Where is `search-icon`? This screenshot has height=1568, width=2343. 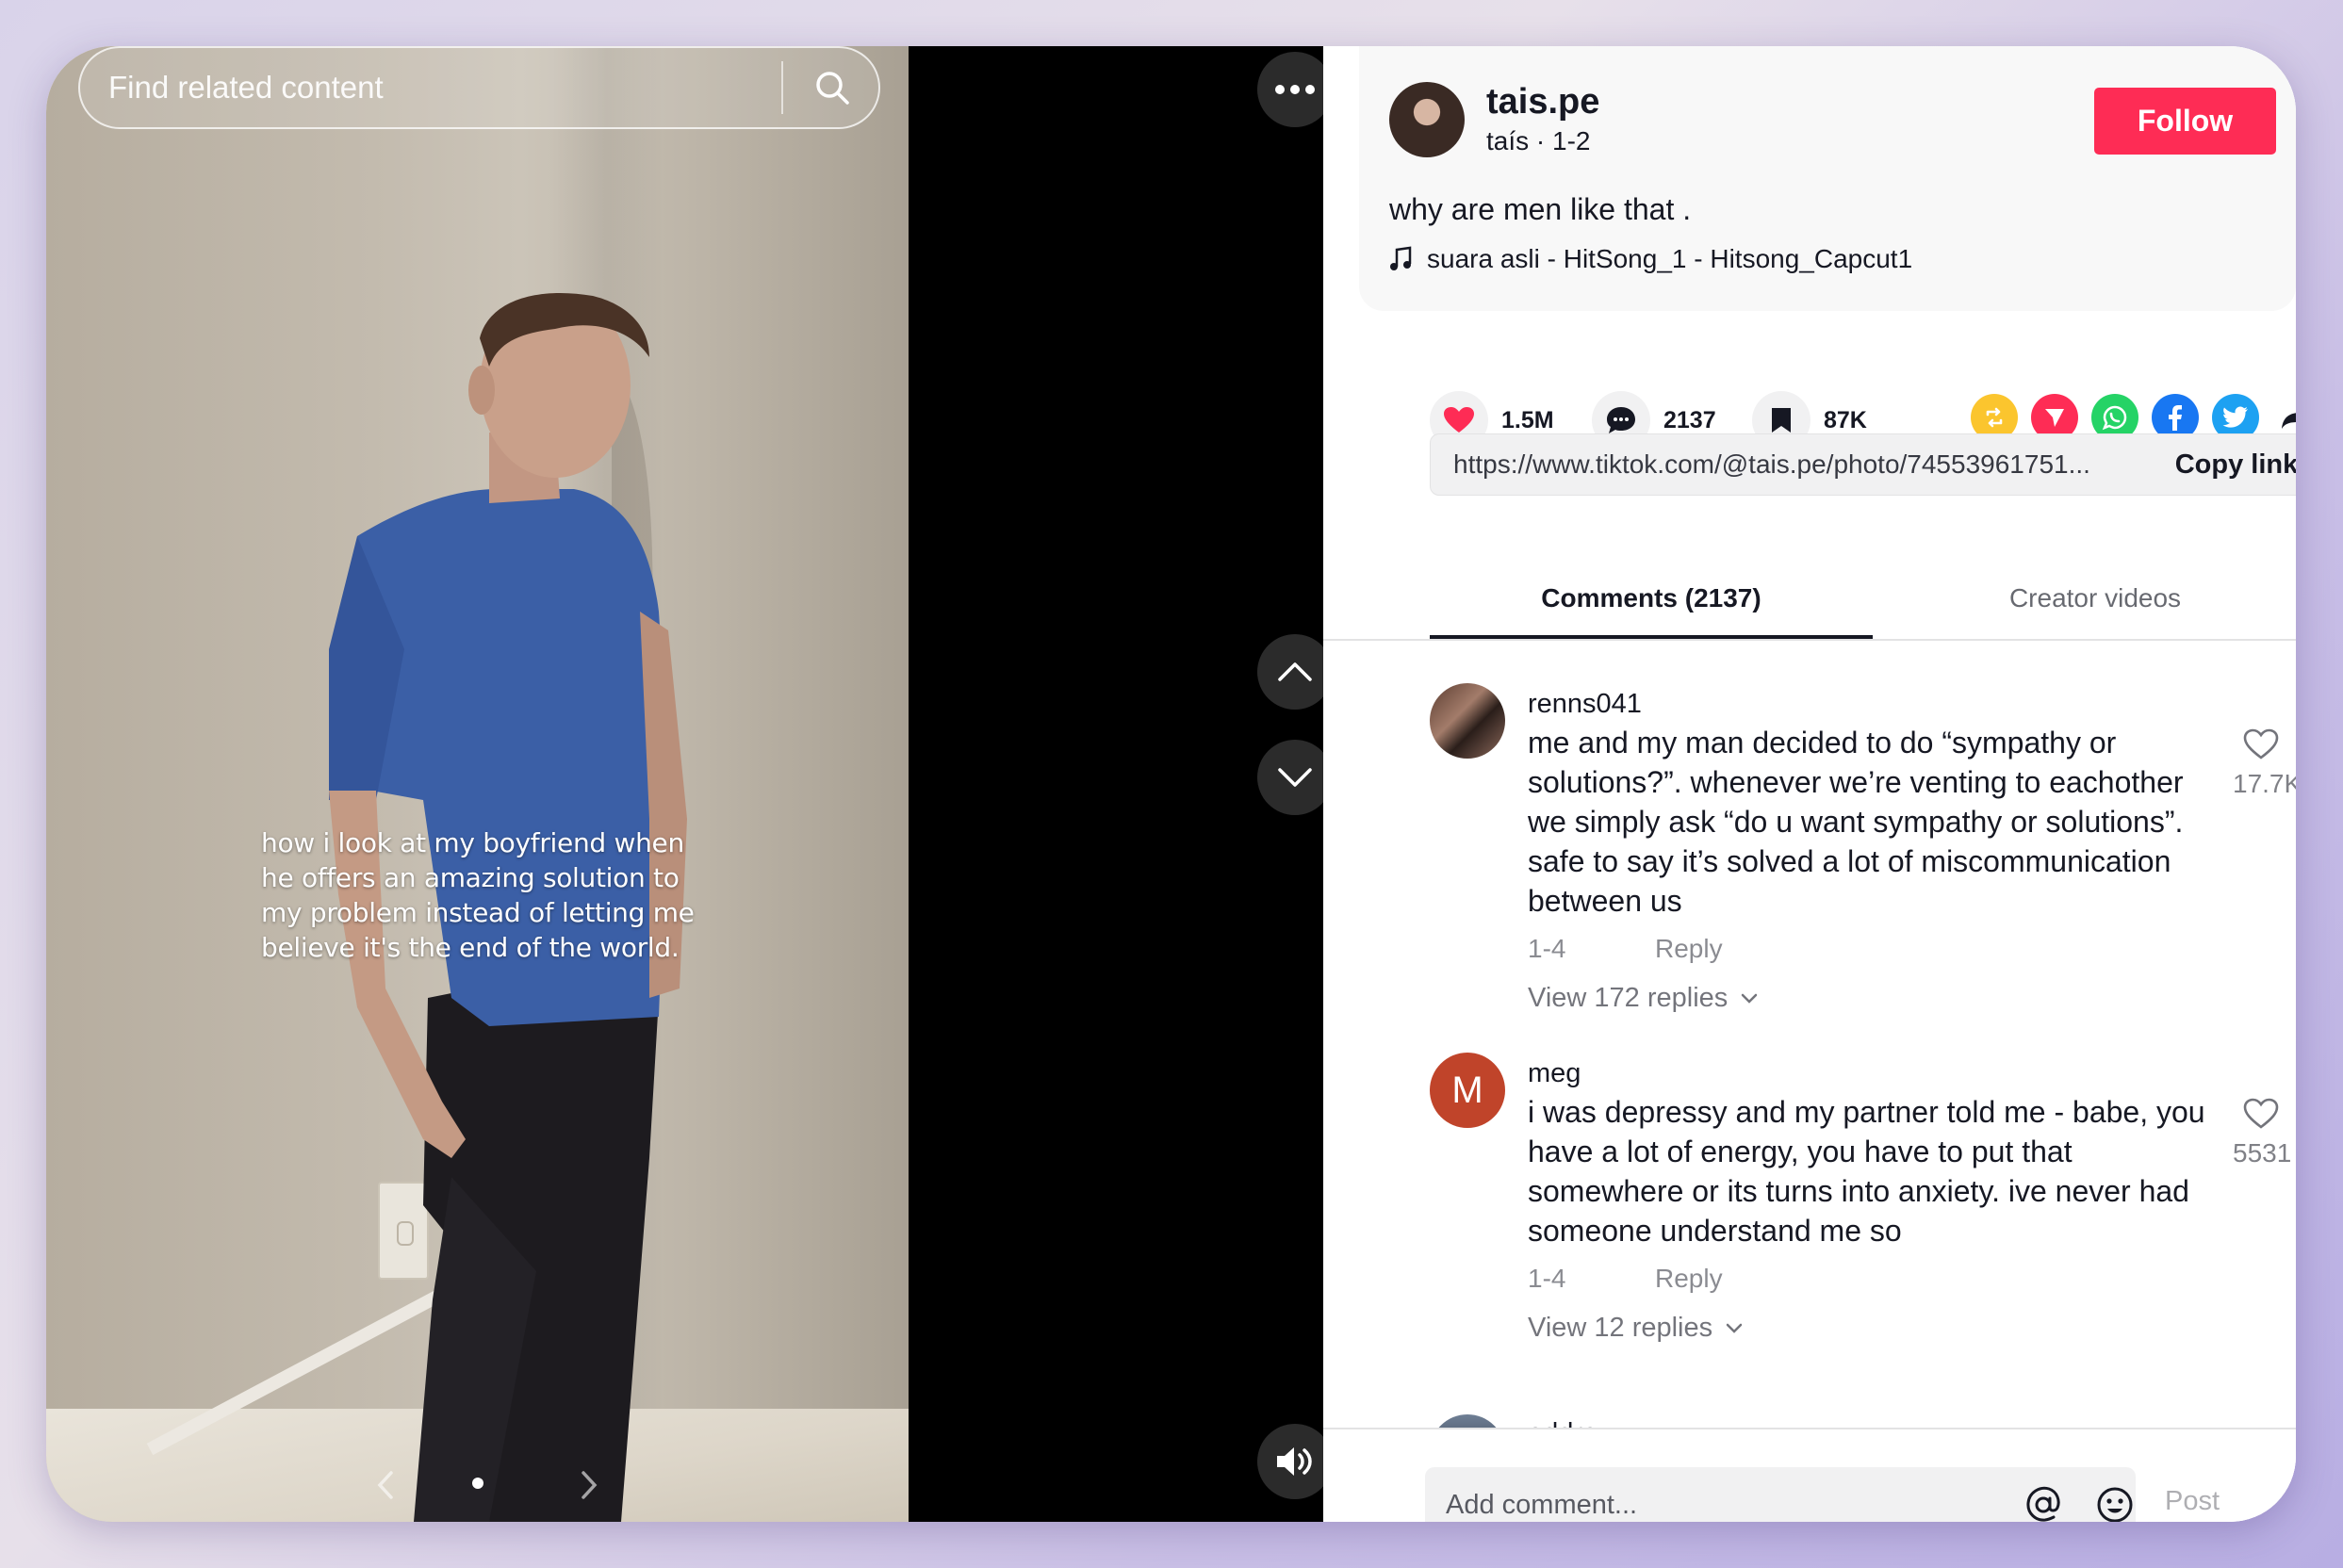 search-icon is located at coordinates (832, 88).